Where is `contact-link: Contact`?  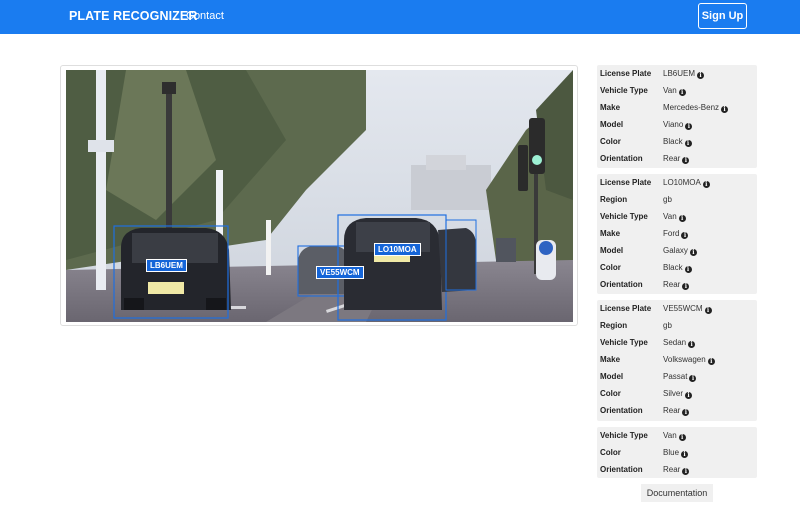
contact-link: Contact is located at coordinates (205, 16).